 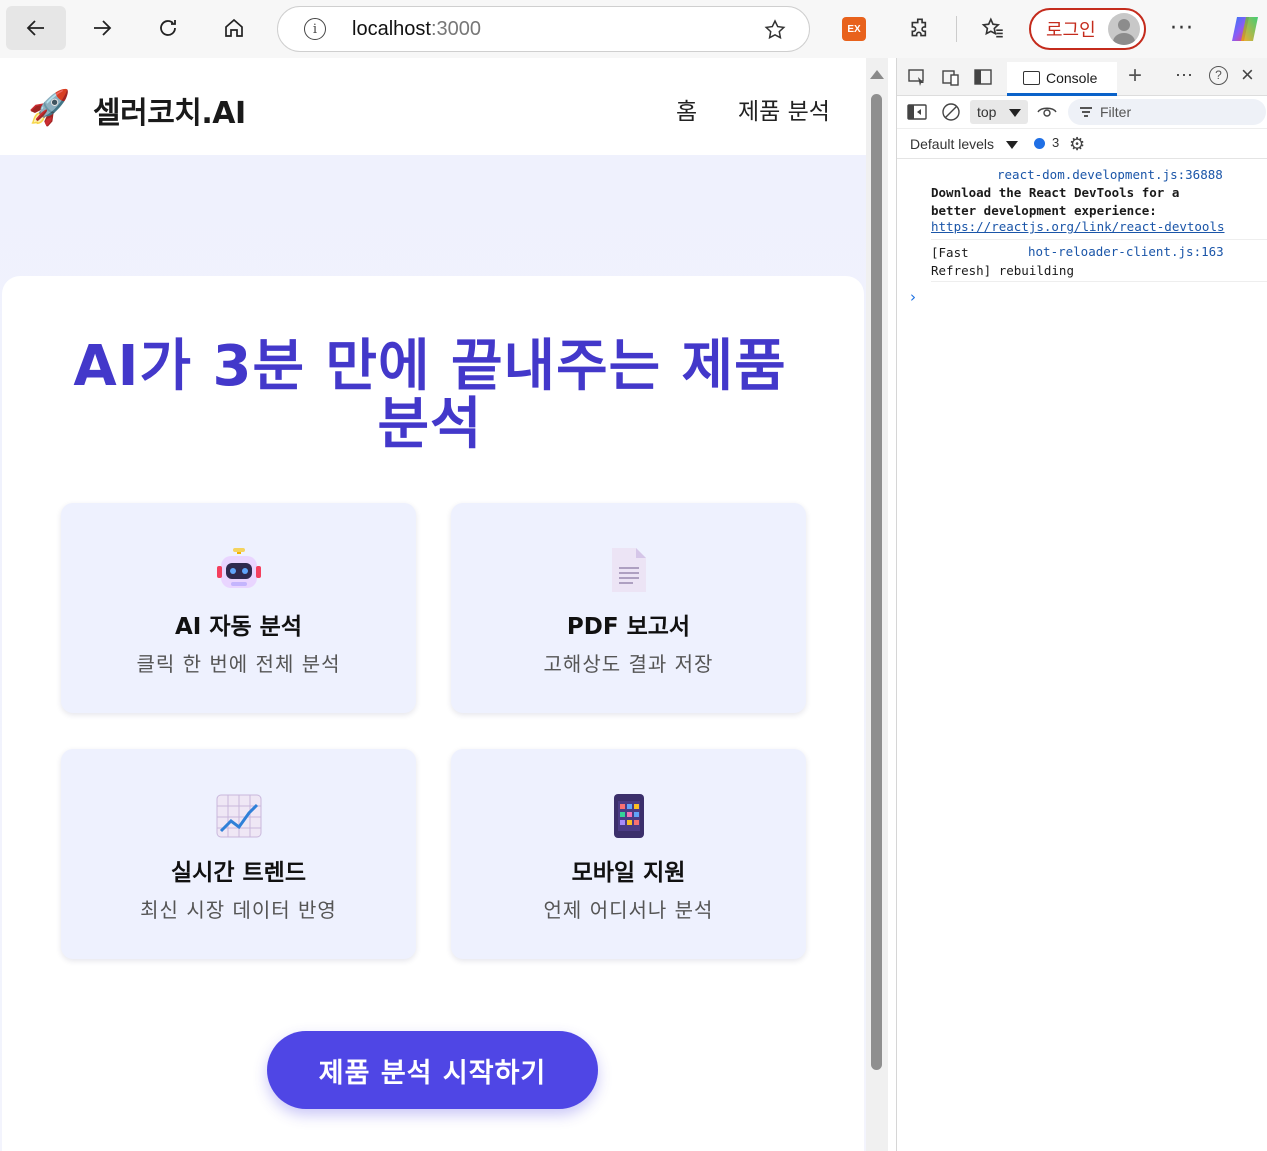 I want to click on site-header: 🚀 셀러코치.AI 홈 제품 분석, so click(x=433, y=106).